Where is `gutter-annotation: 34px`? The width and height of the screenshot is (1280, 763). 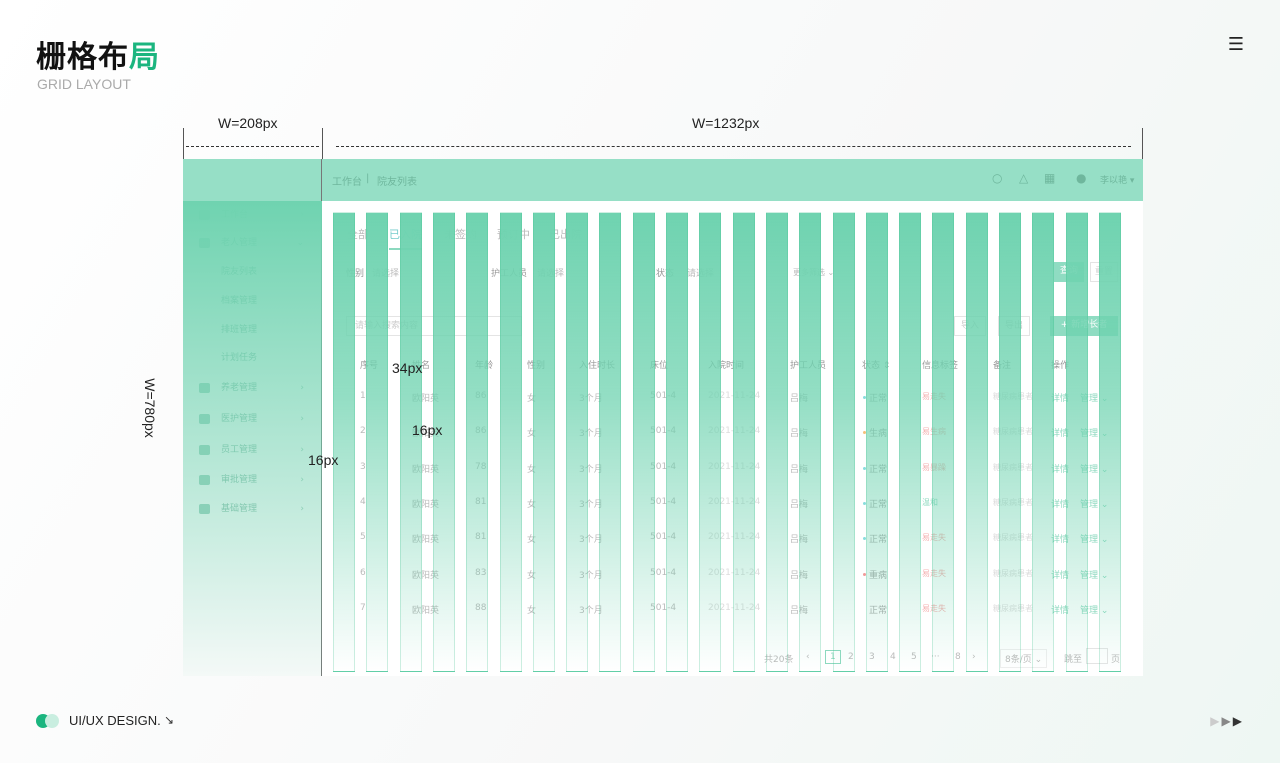
gutter-annotation: 34px is located at coordinates (407, 368).